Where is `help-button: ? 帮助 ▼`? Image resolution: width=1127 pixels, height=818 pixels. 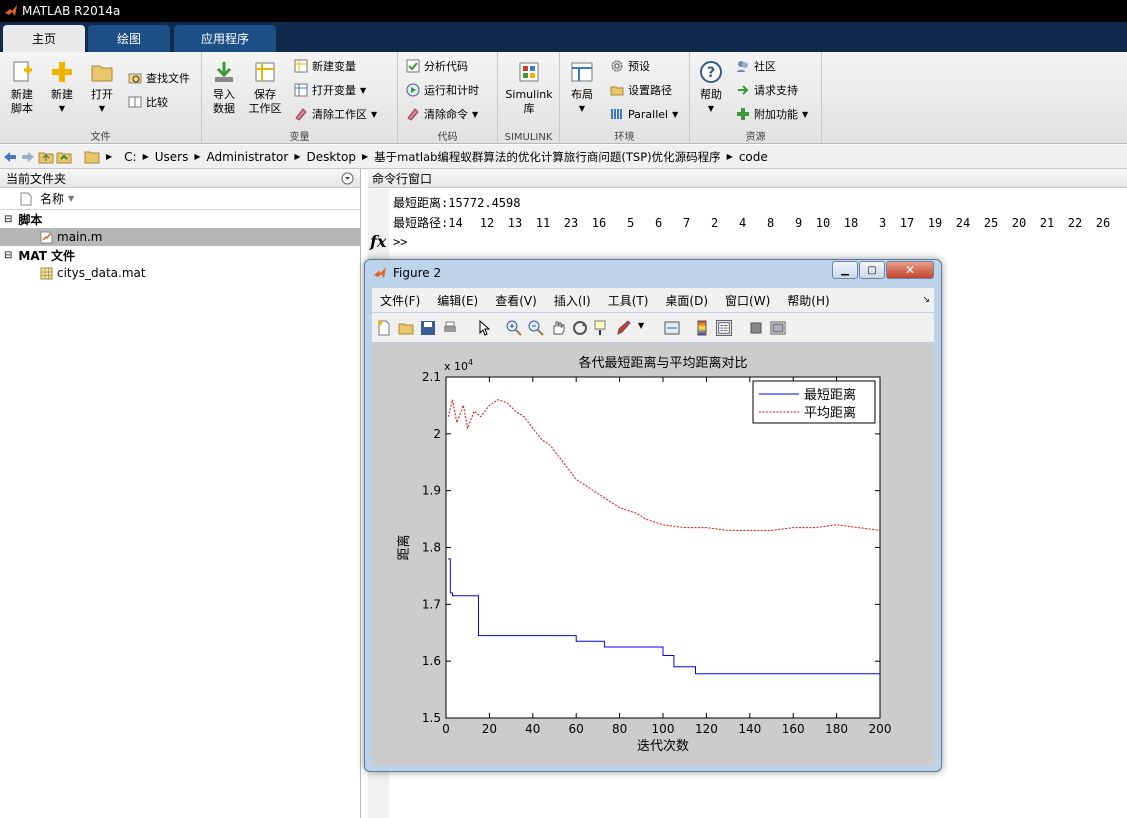 help-button: ? 帮助 ▼ is located at coordinates (711, 88).